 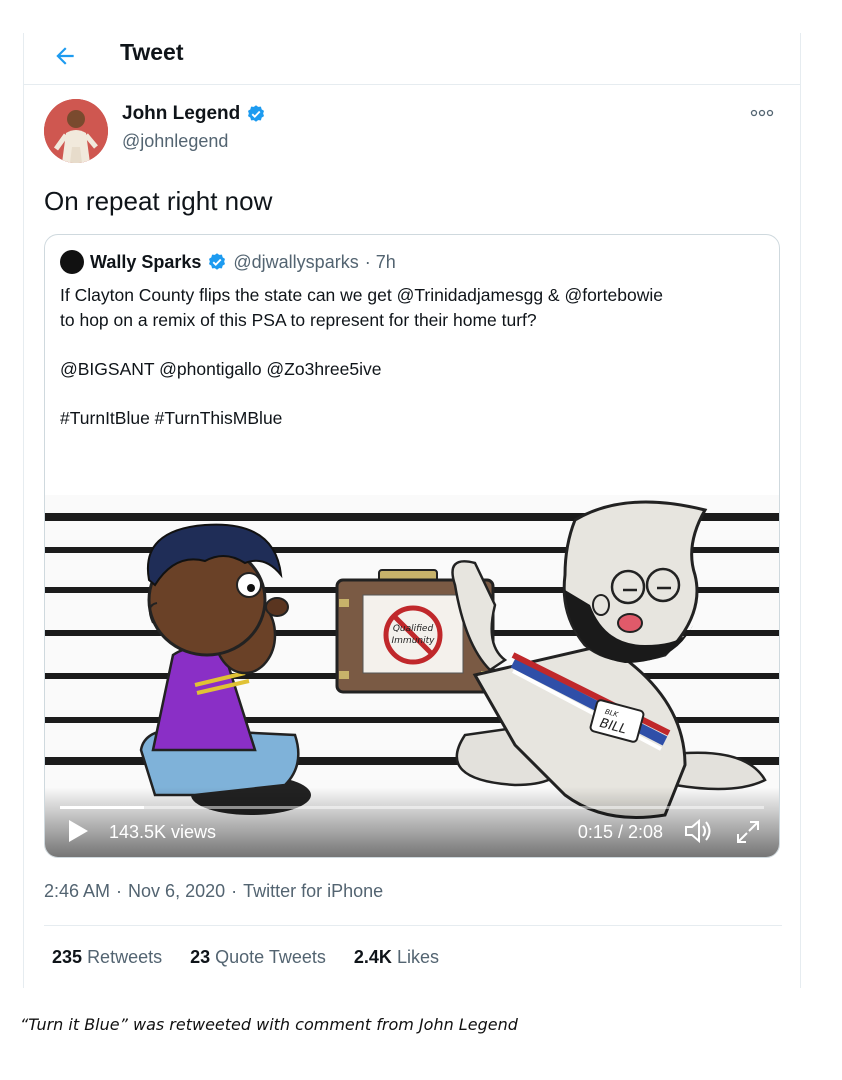 I want to click on play-icon, so click(x=78, y=831).